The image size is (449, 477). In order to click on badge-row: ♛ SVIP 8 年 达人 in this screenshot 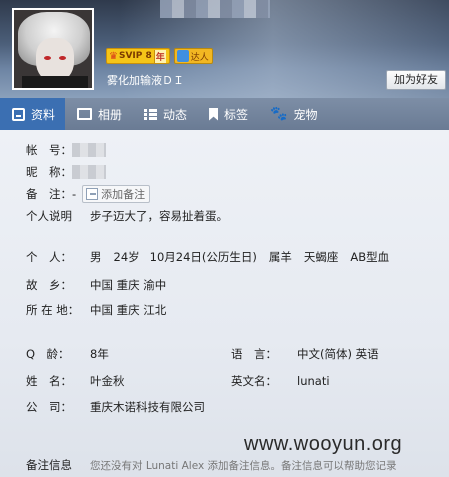, I will do `click(159, 56)`.